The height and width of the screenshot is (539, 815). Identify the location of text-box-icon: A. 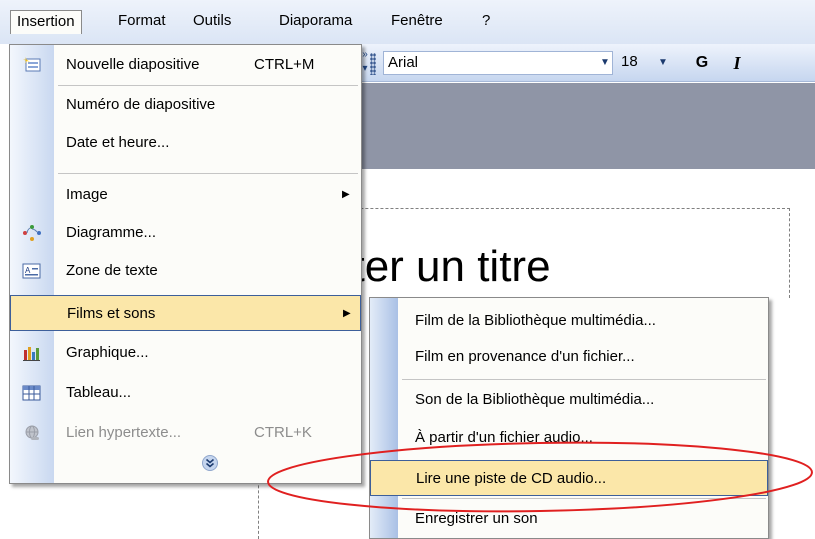
(32, 271).